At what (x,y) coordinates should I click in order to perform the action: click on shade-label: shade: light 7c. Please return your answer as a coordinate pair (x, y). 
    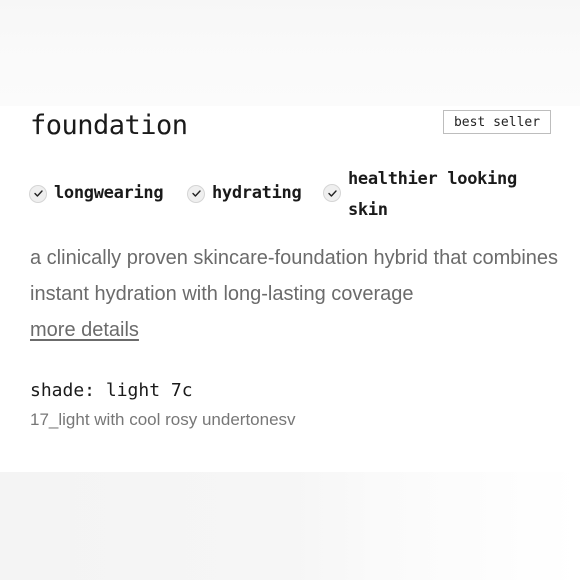
    Looking at the image, I should click on (111, 390).